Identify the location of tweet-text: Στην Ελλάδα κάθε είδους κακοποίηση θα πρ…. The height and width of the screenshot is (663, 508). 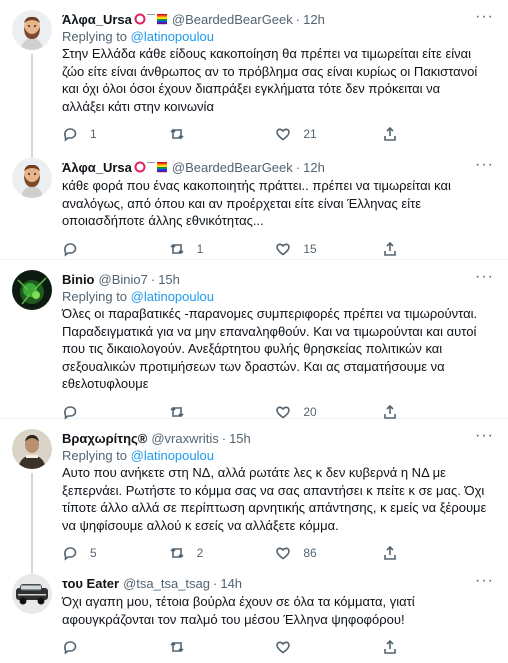
(270, 80).